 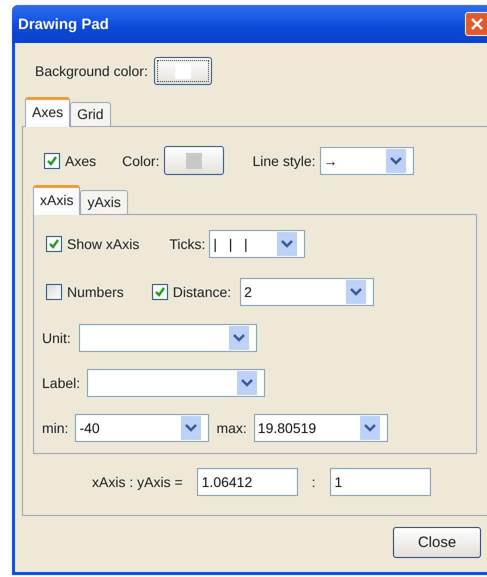 What do you see at coordinates (192, 292) in the screenshot?
I see `checkbox: Distance:` at bounding box center [192, 292].